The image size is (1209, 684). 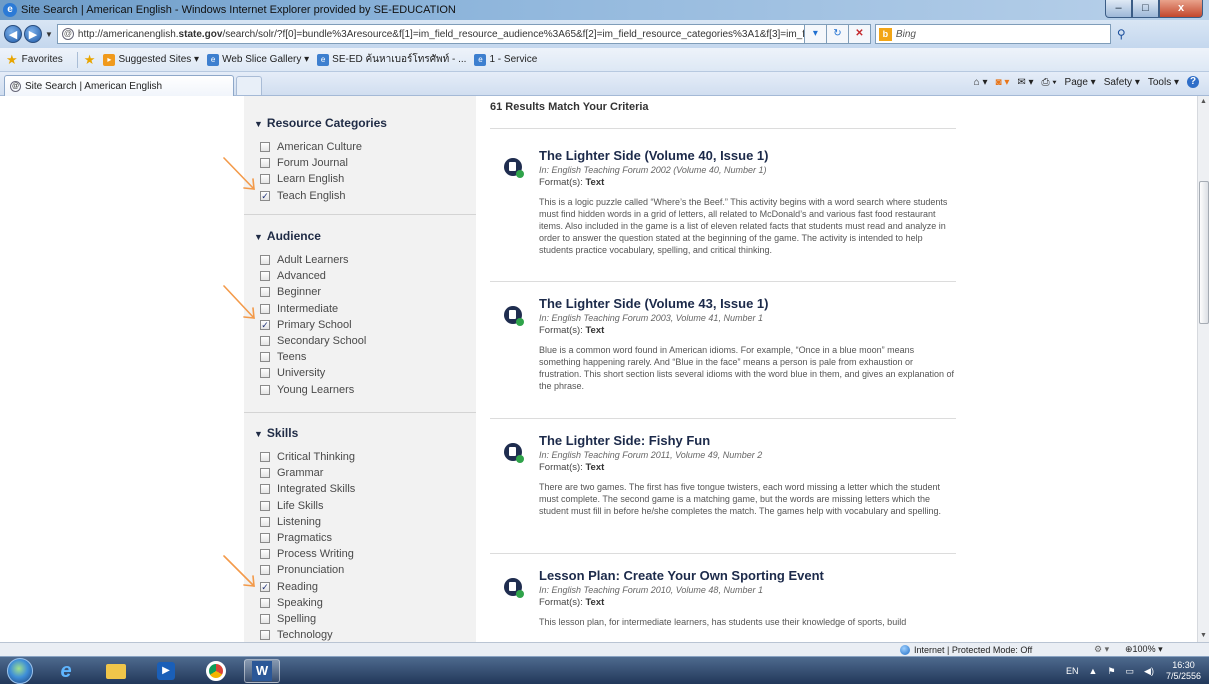 What do you see at coordinates (258, 59) in the screenshot?
I see `fav-item-web-slice-gallery: e Web Slice Gallery ▾` at bounding box center [258, 59].